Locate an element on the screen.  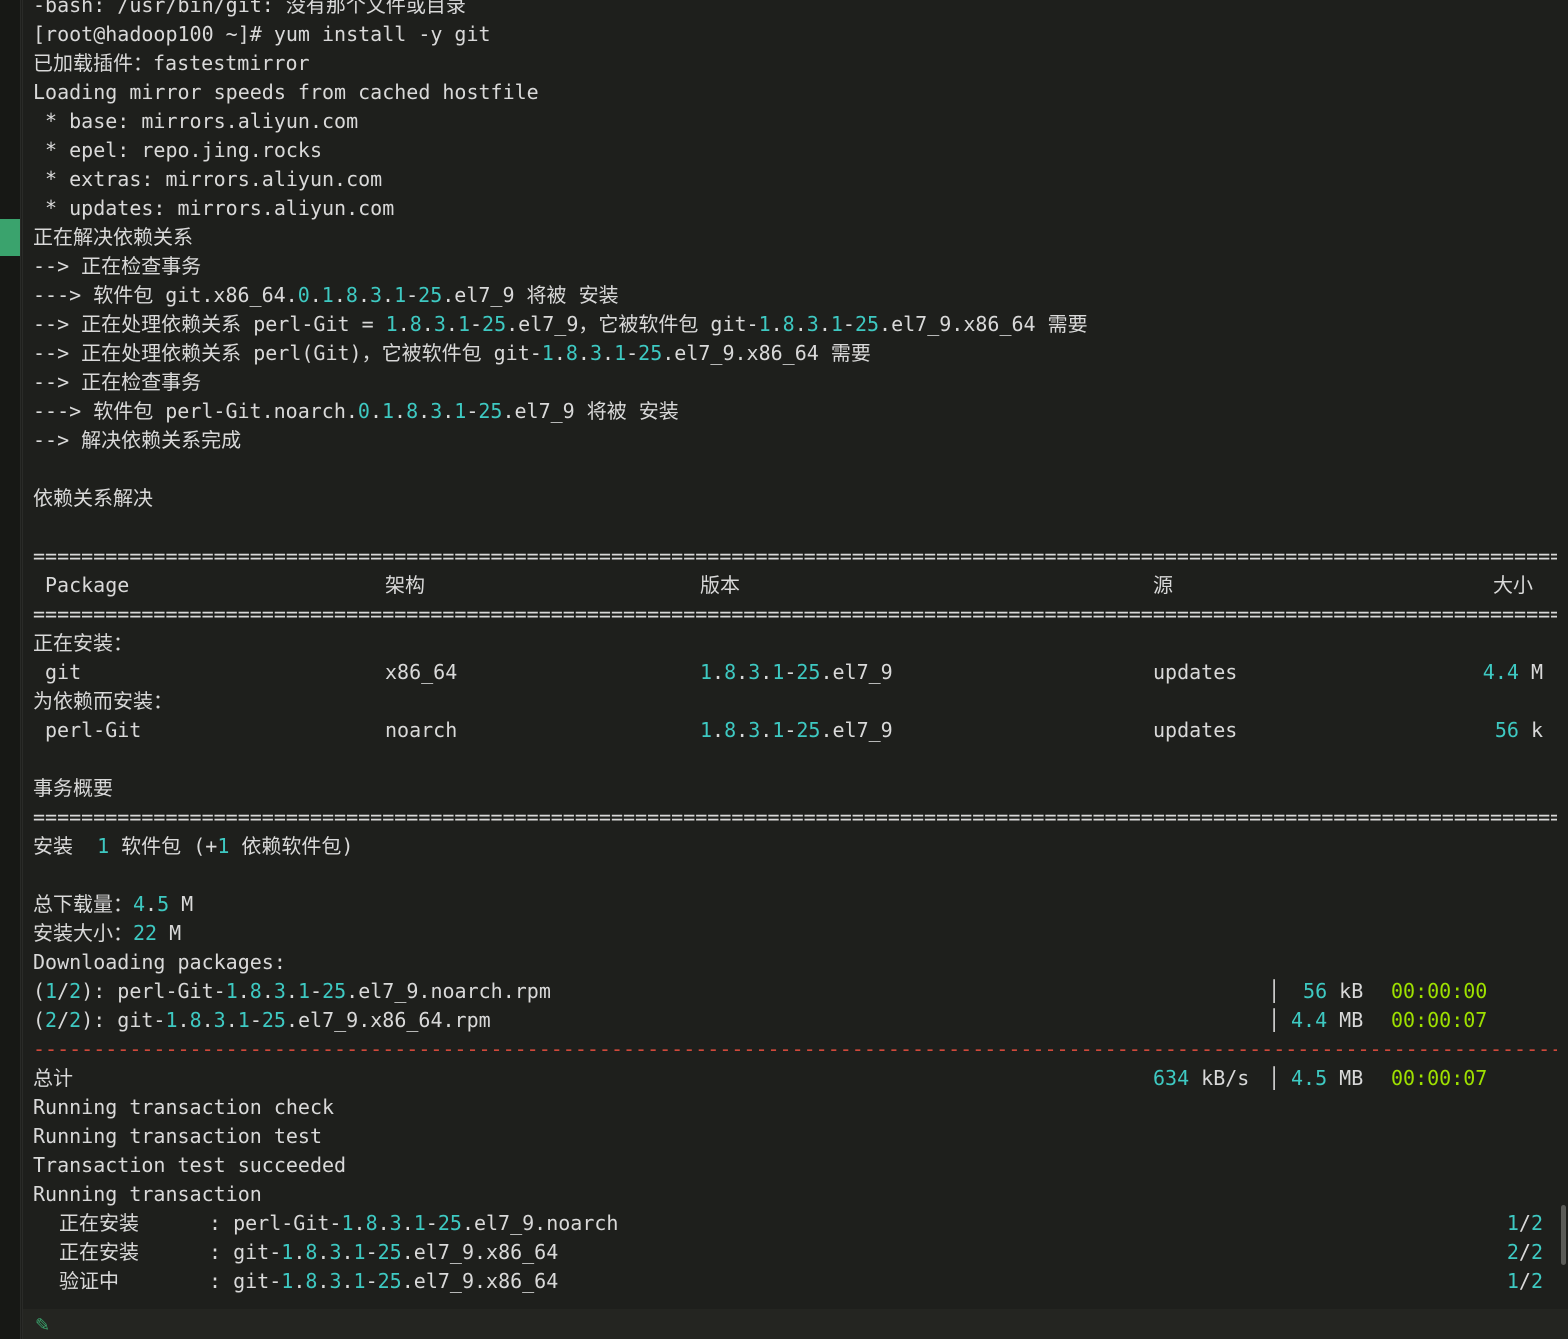
total-sep: │ is located at coordinates (1274, 1078).